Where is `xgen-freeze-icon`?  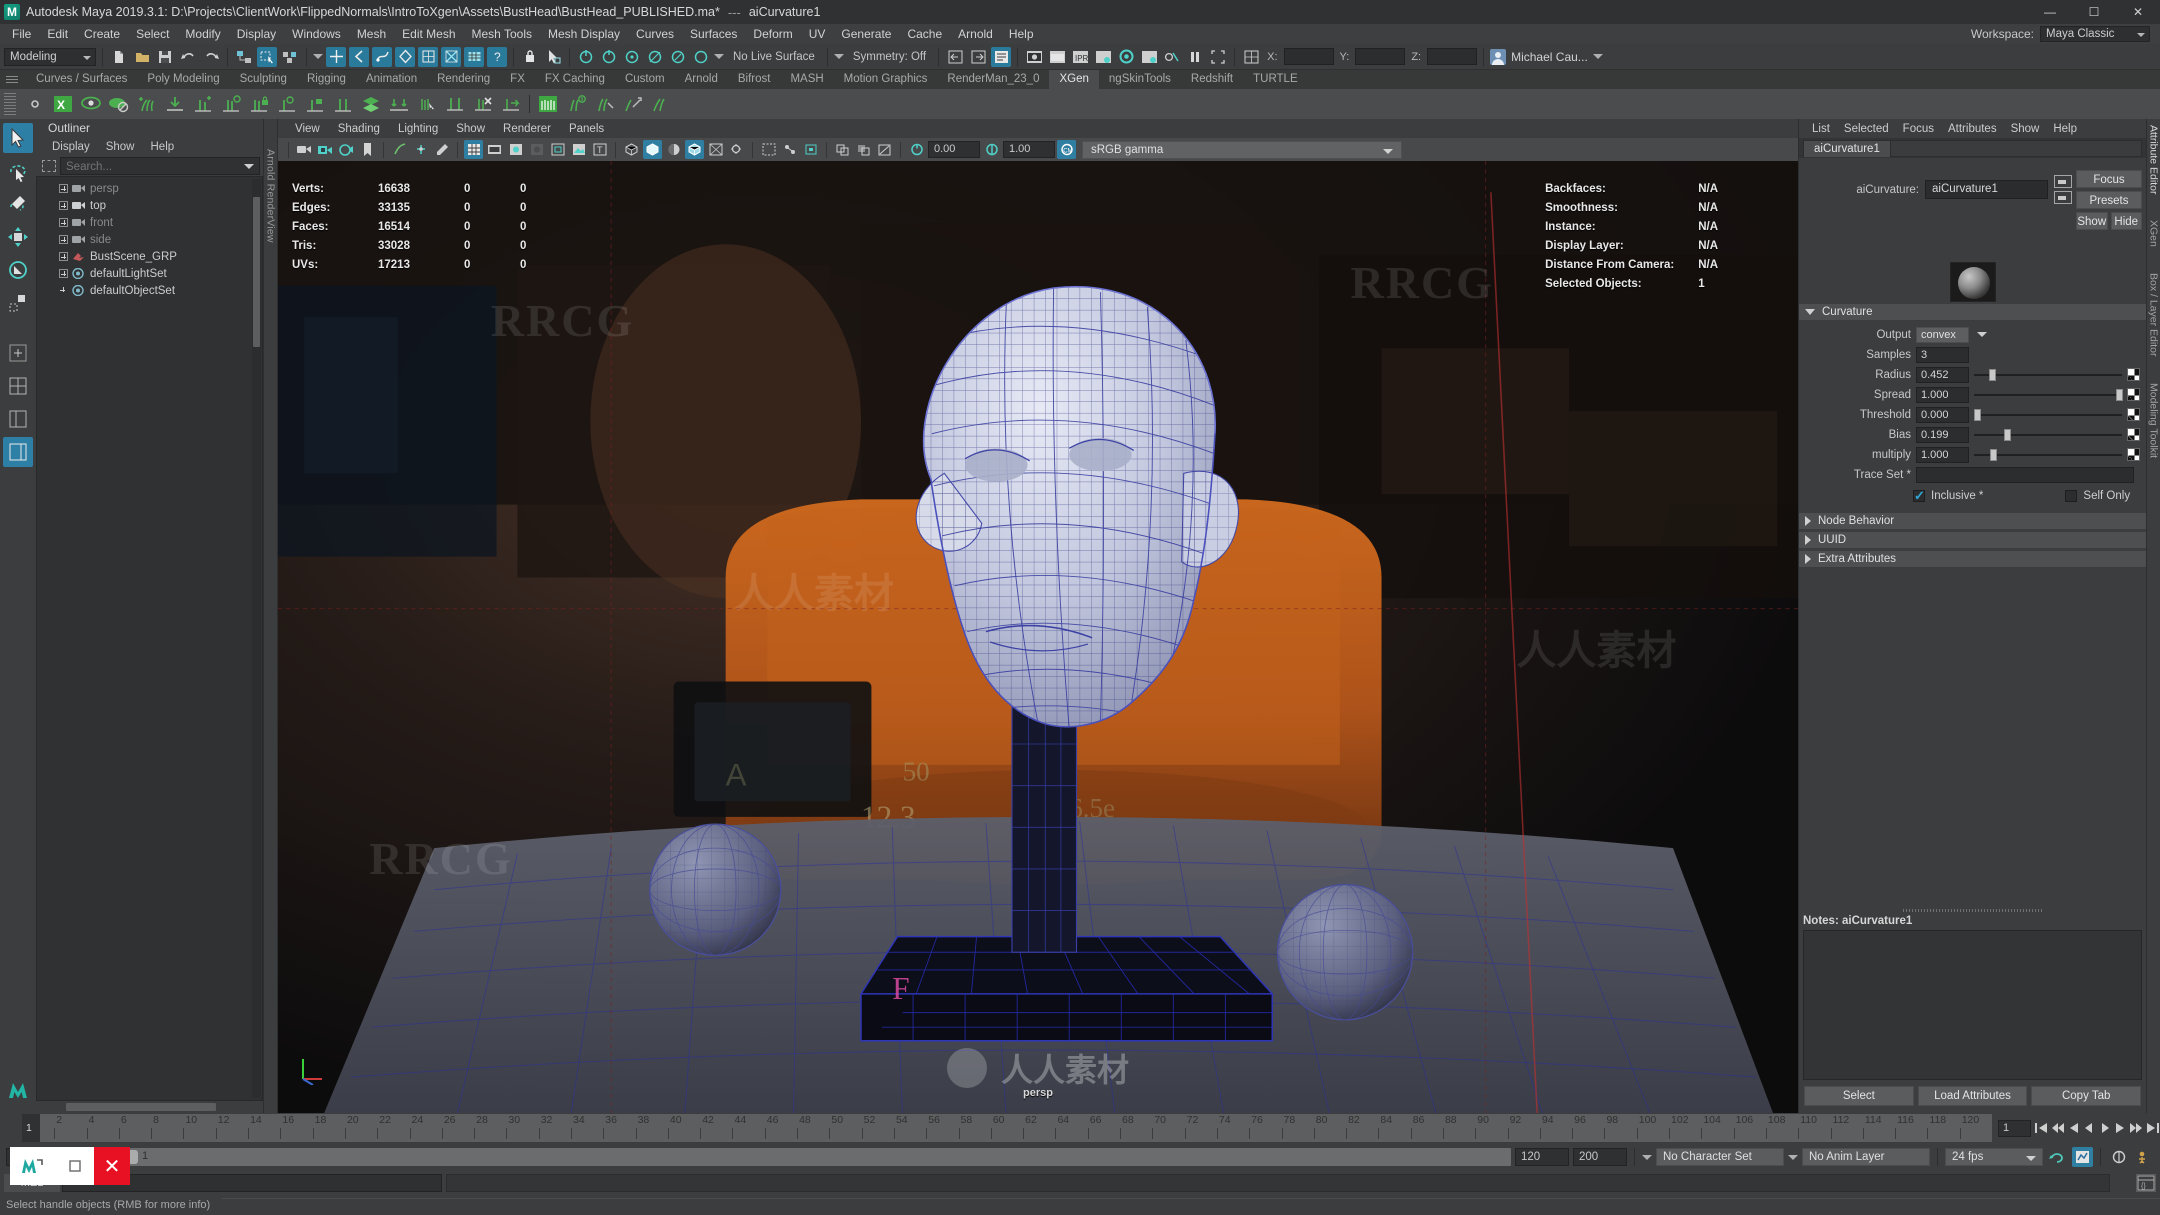
xgen-freeze-icon is located at coordinates (287, 104).